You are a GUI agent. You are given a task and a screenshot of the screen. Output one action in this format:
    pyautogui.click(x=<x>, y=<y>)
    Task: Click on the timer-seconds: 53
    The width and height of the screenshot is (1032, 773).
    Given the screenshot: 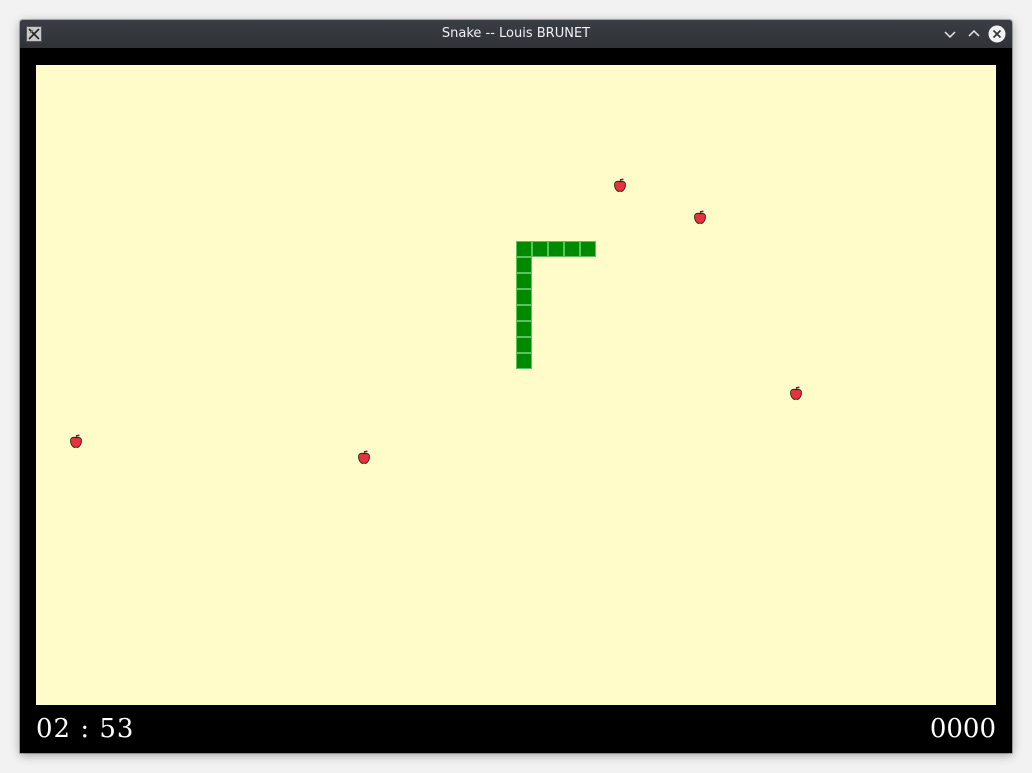 What is the action you would take?
    pyautogui.click(x=117, y=729)
    